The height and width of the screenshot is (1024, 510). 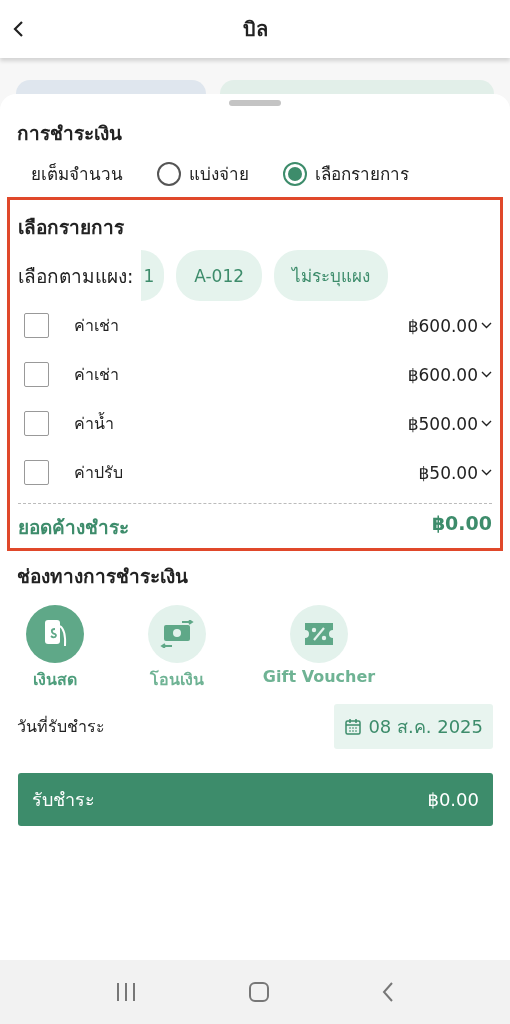 I want to click on page-title: บิล, so click(x=255, y=29).